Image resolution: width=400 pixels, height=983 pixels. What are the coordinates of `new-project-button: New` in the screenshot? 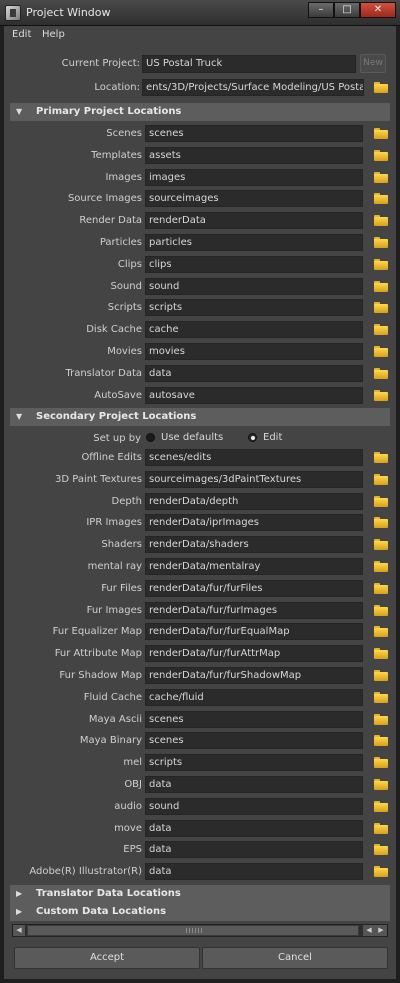 It's located at (373, 63).